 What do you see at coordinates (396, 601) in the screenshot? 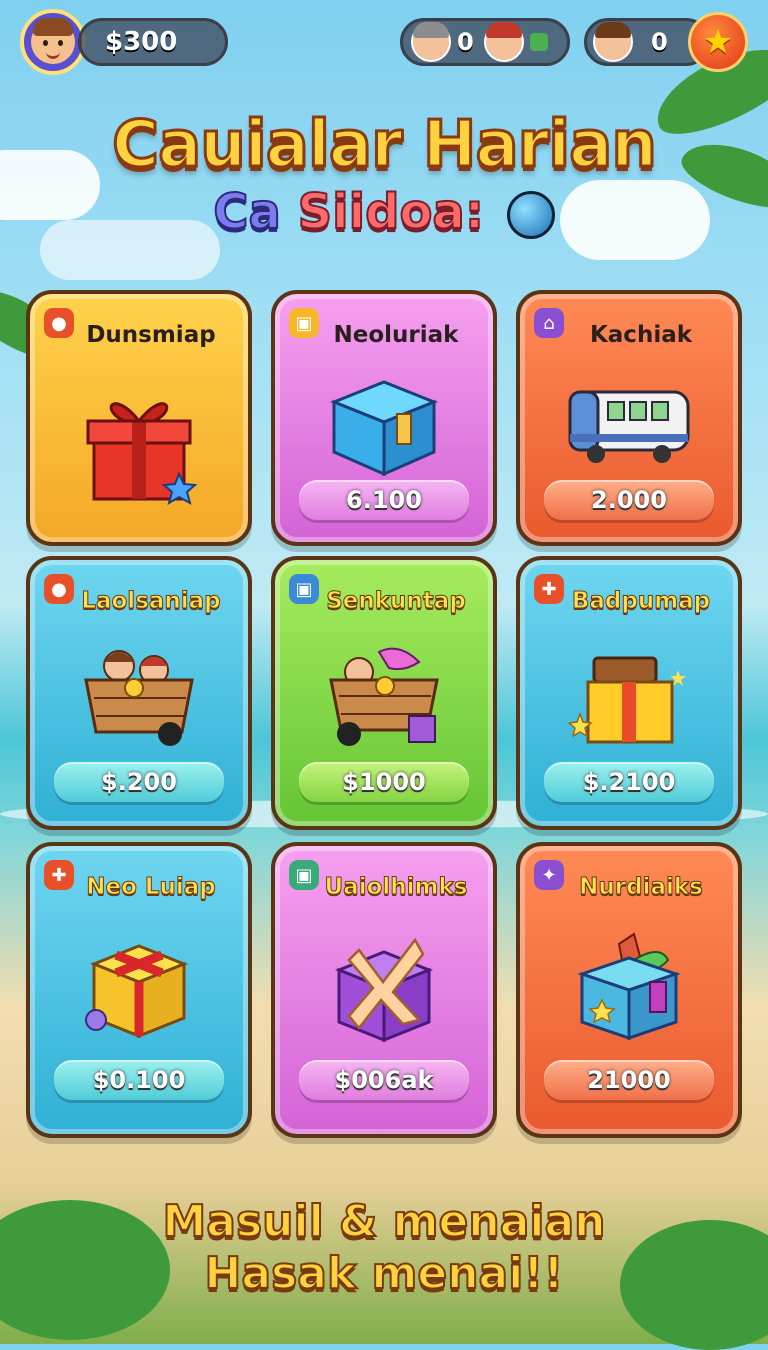
I see `card-title: Senkuntap` at bounding box center [396, 601].